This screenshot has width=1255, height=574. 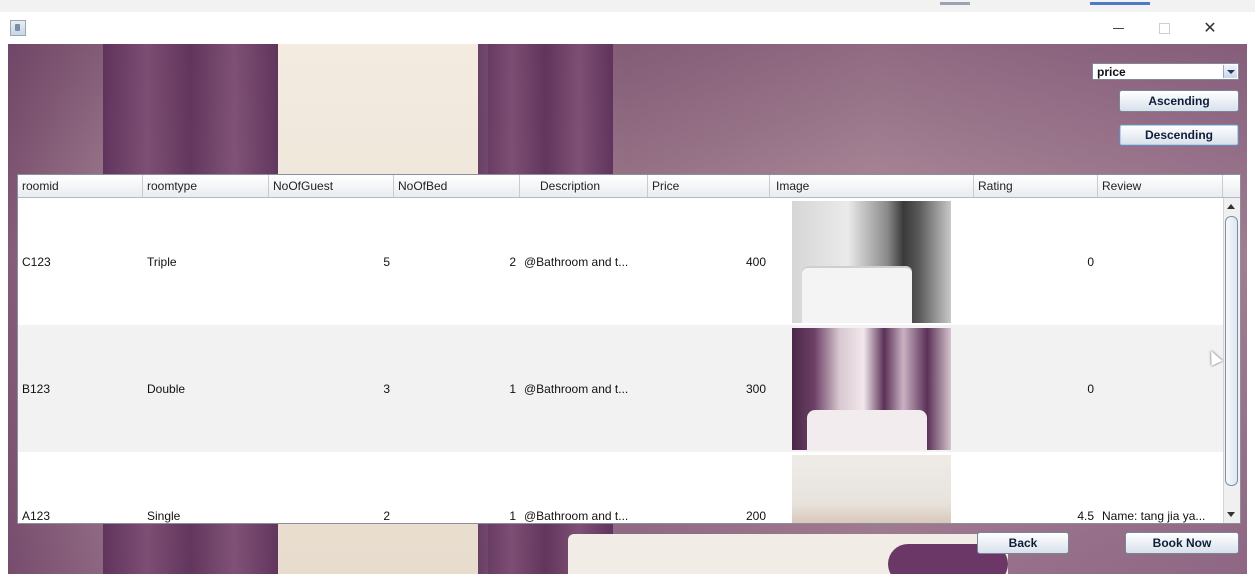 I want to click on cell-roomtype: Double, so click(x=166, y=388).